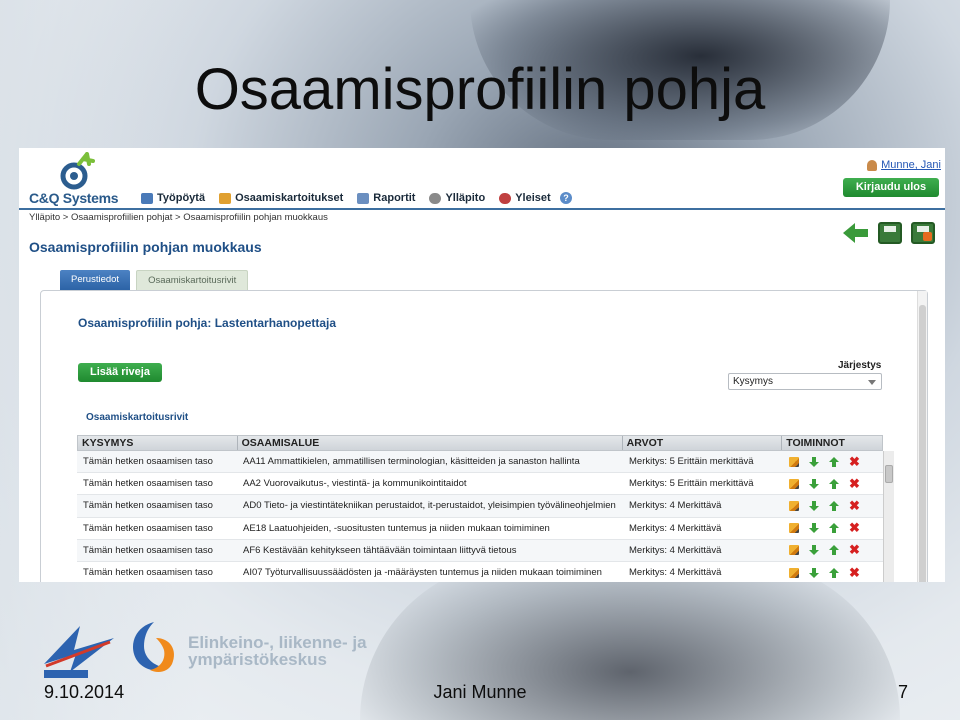  What do you see at coordinates (74, 198) in the screenshot?
I see `brand-name: C&Q Systems` at bounding box center [74, 198].